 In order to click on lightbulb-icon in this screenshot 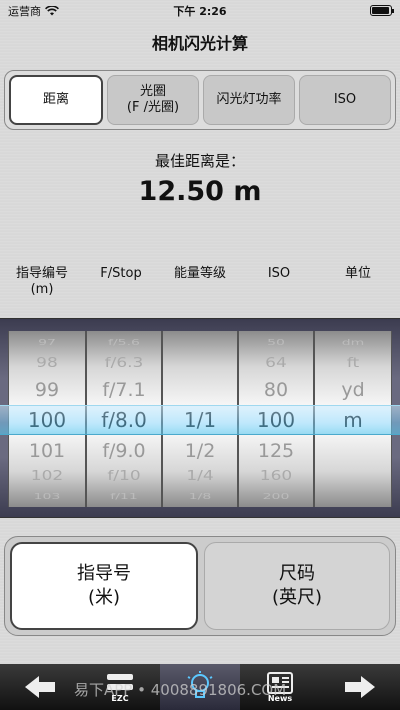, I will do `click(200, 684)`.